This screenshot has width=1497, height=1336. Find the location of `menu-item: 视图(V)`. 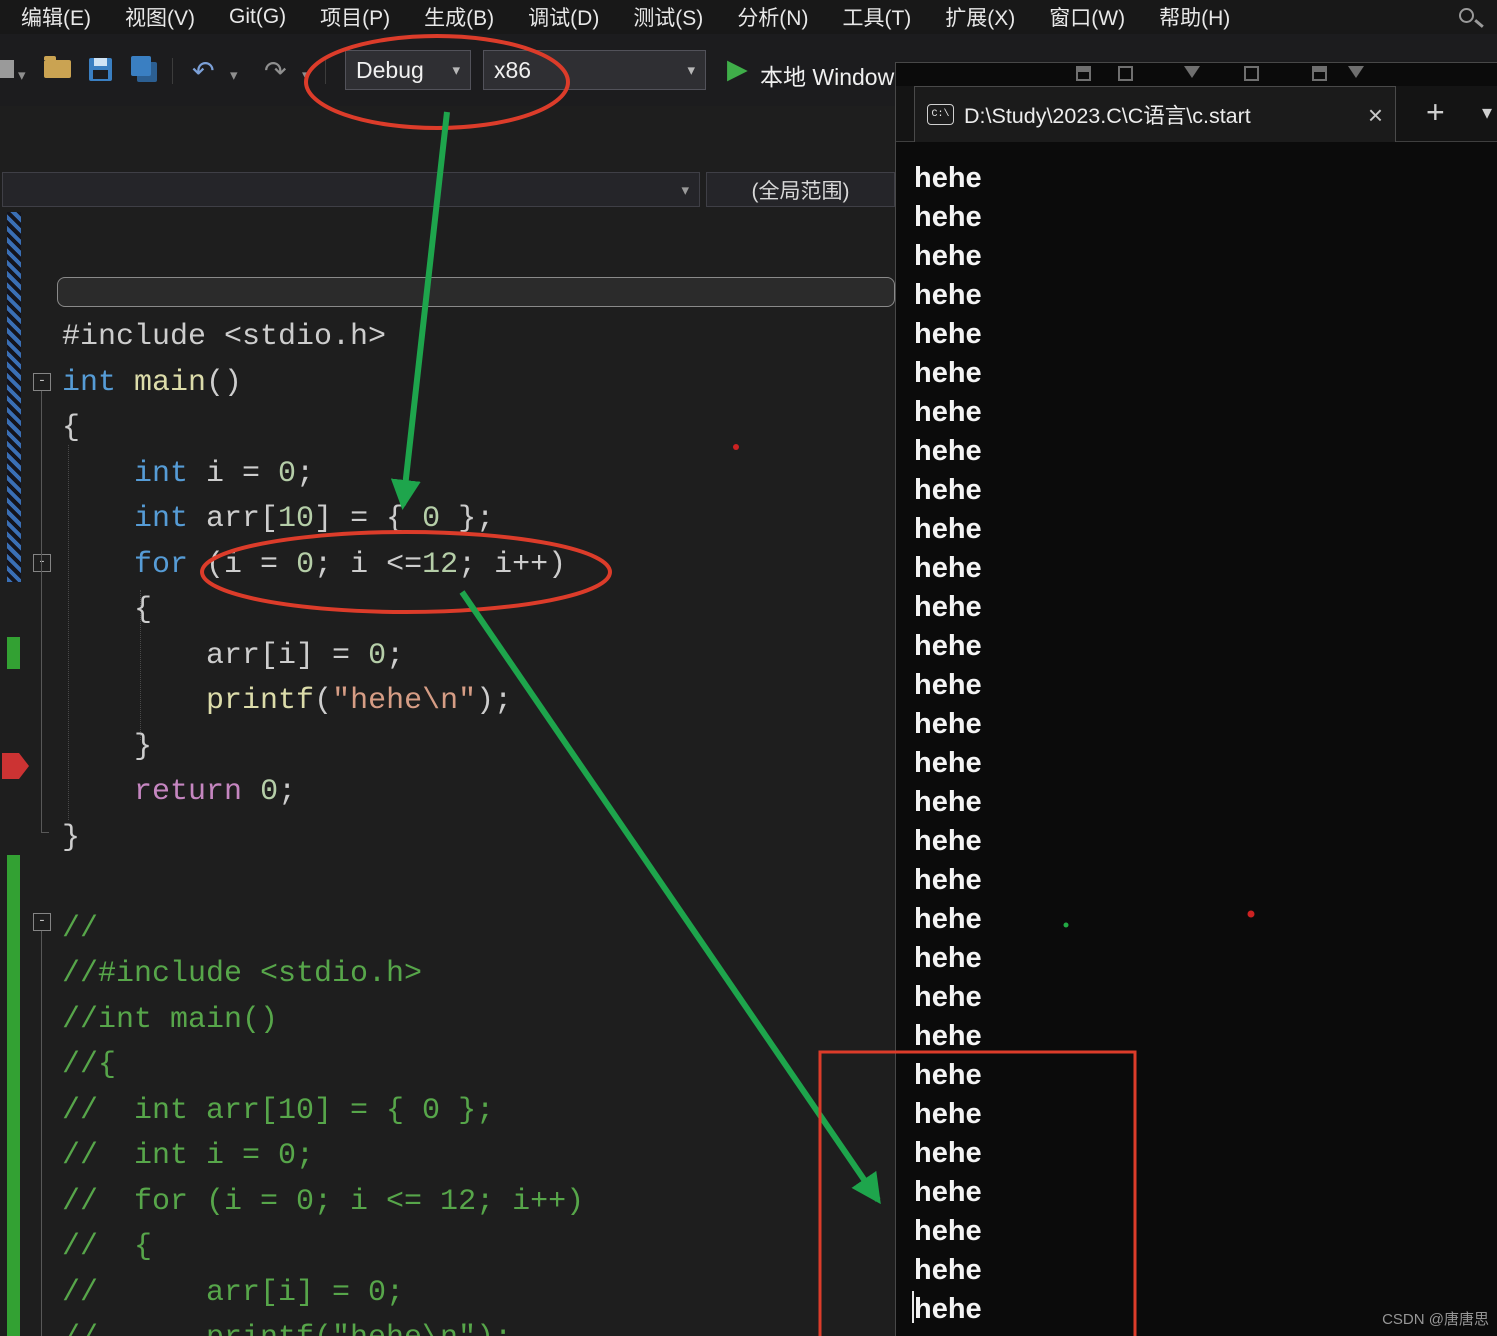

menu-item: 视图(V) is located at coordinates (160, 17).